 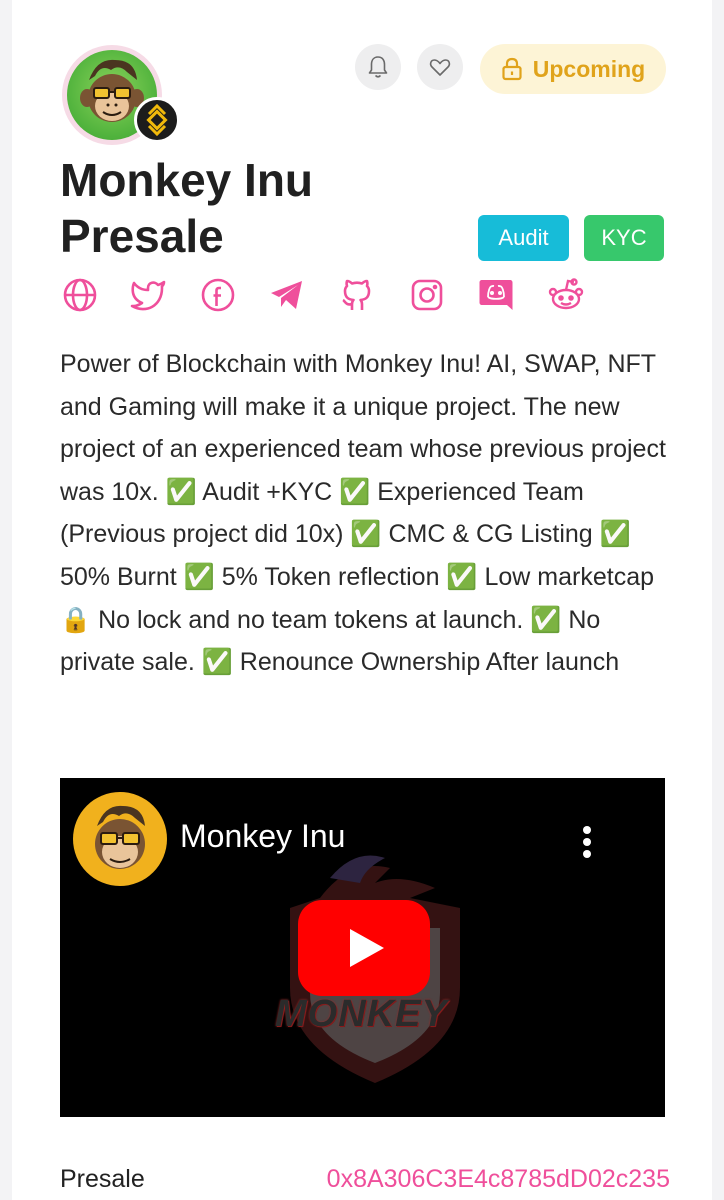 I want to click on website-link, so click(x=80, y=295).